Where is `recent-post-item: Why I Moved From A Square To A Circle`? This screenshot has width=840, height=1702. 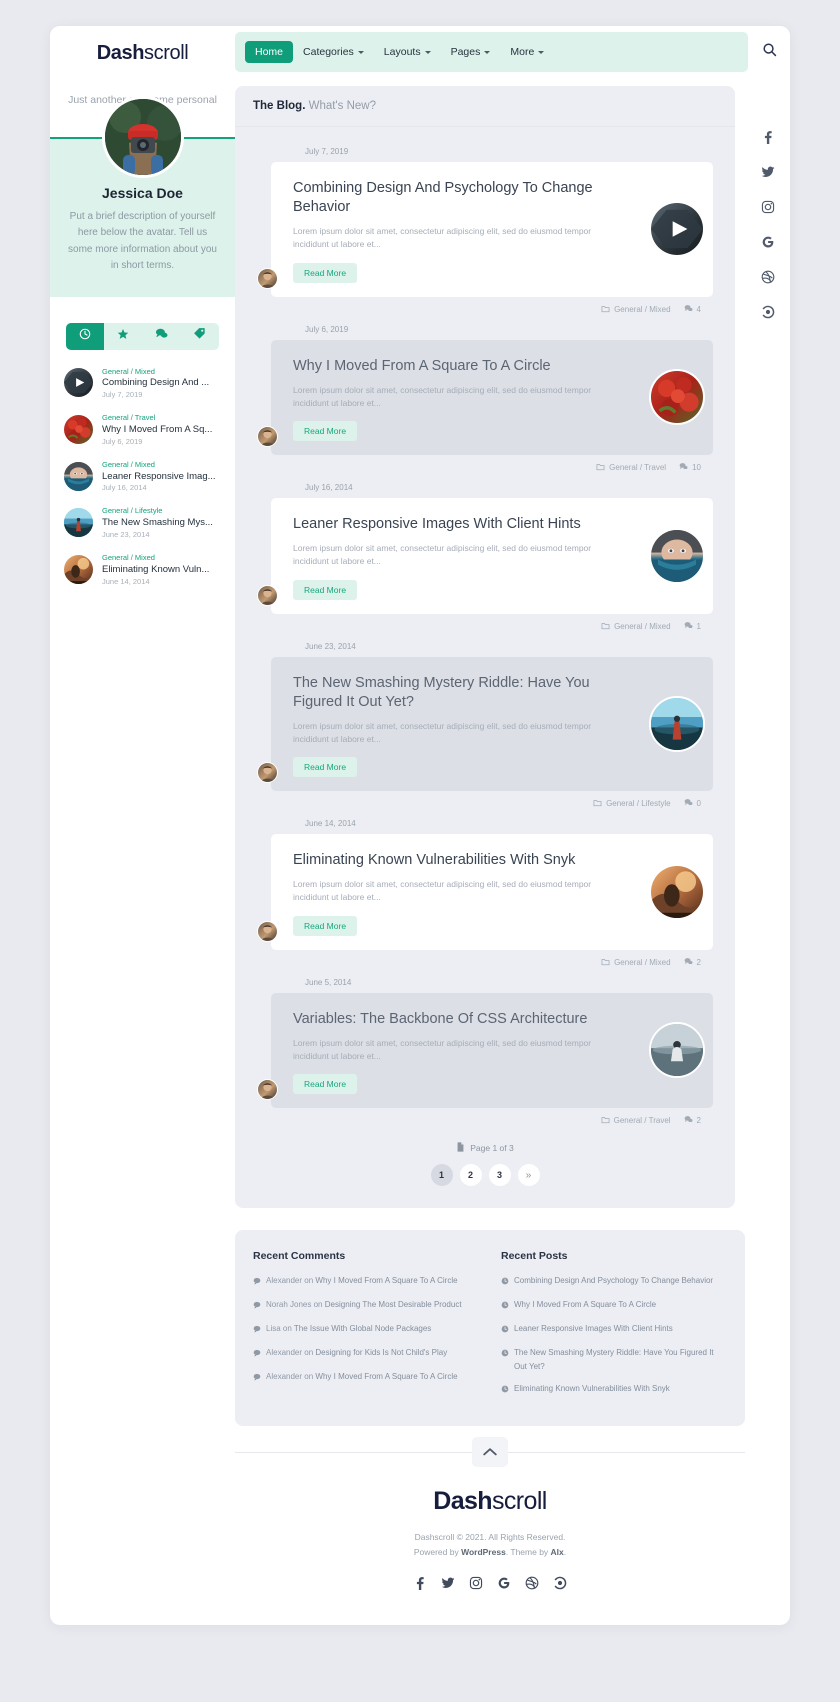 recent-post-item: Why I Moved From A Square To A Circle is located at coordinates (614, 1306).